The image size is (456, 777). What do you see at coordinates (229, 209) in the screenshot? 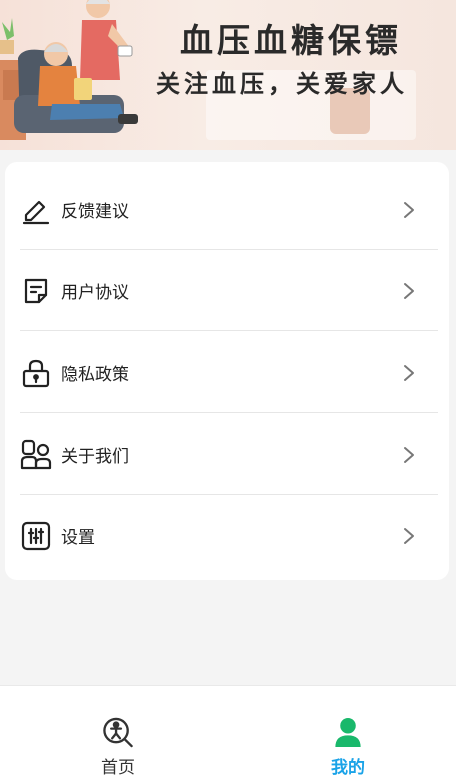
I see `menu-item-feedback: 反馈建议` at bounding box center [229, 209].